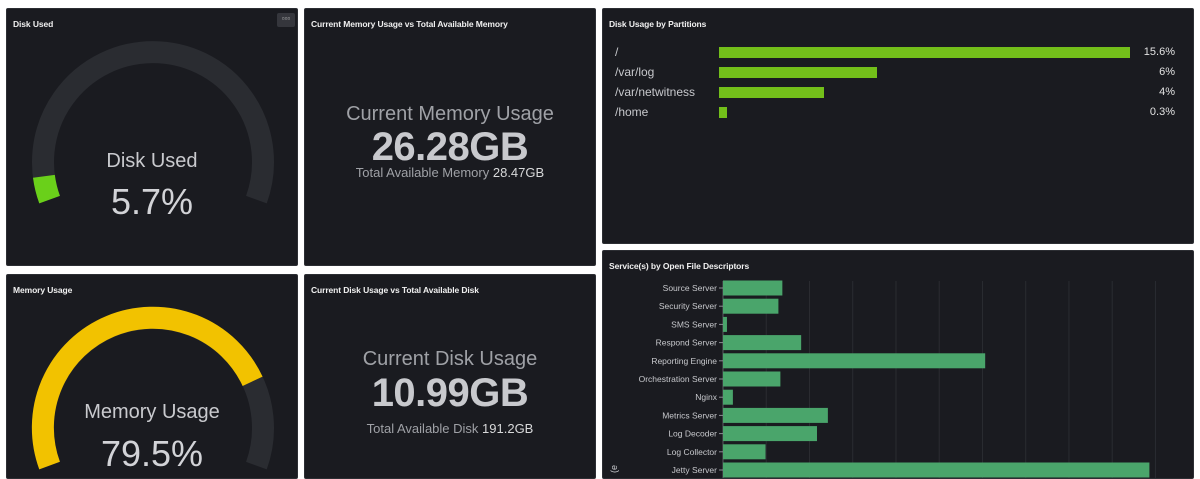  I want to click on category-label: Log Decoder, so click(692, 434).